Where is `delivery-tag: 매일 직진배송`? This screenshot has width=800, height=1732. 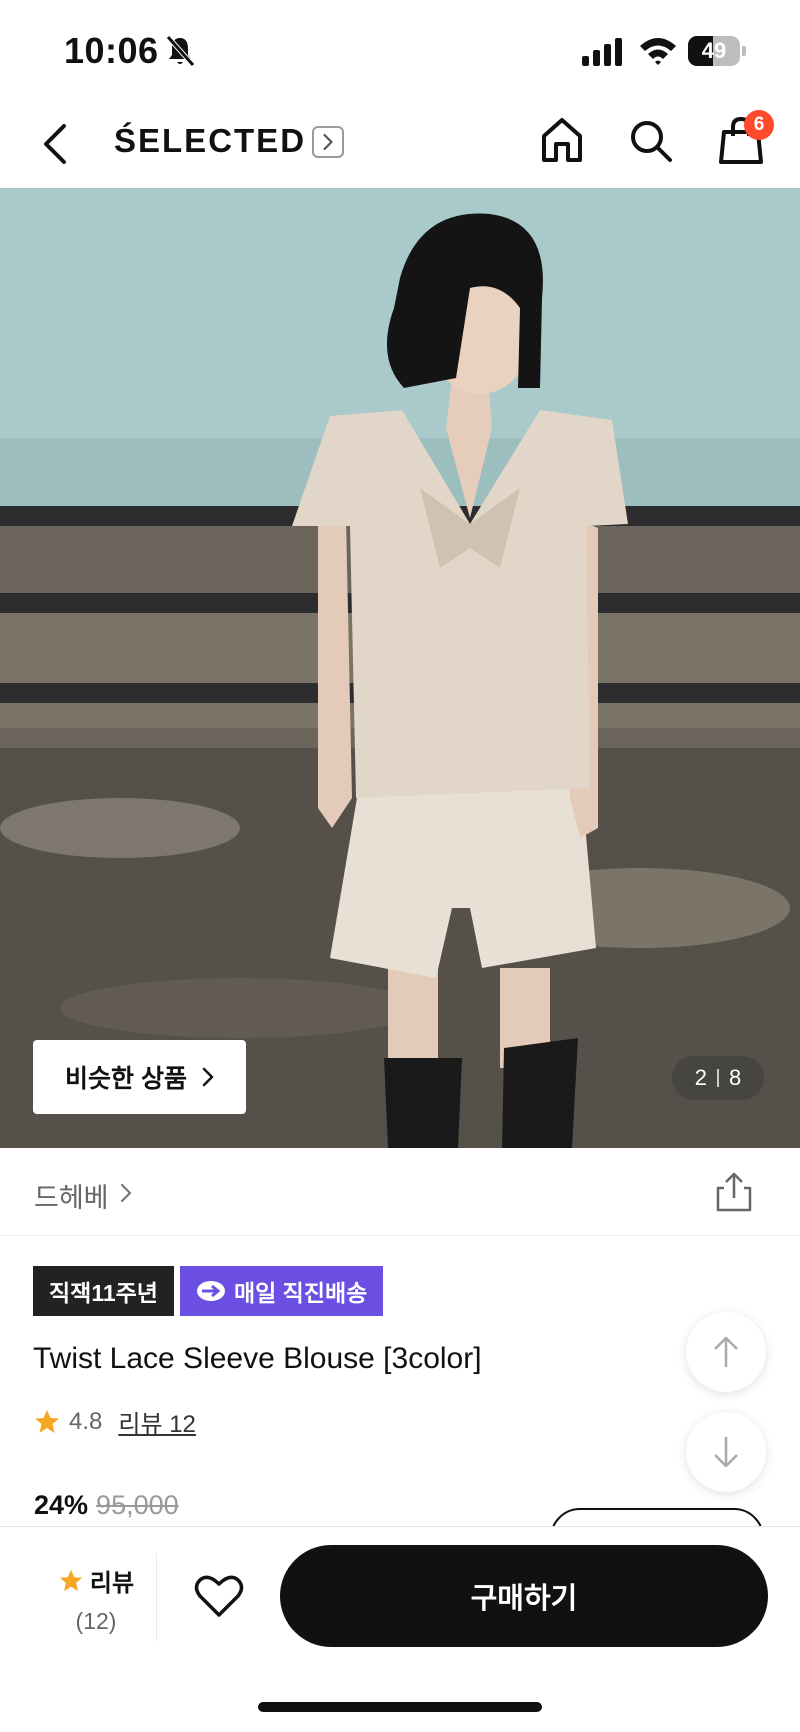 delivery-tag: 매일 직진배송 is located at coordinates (281, 1291).